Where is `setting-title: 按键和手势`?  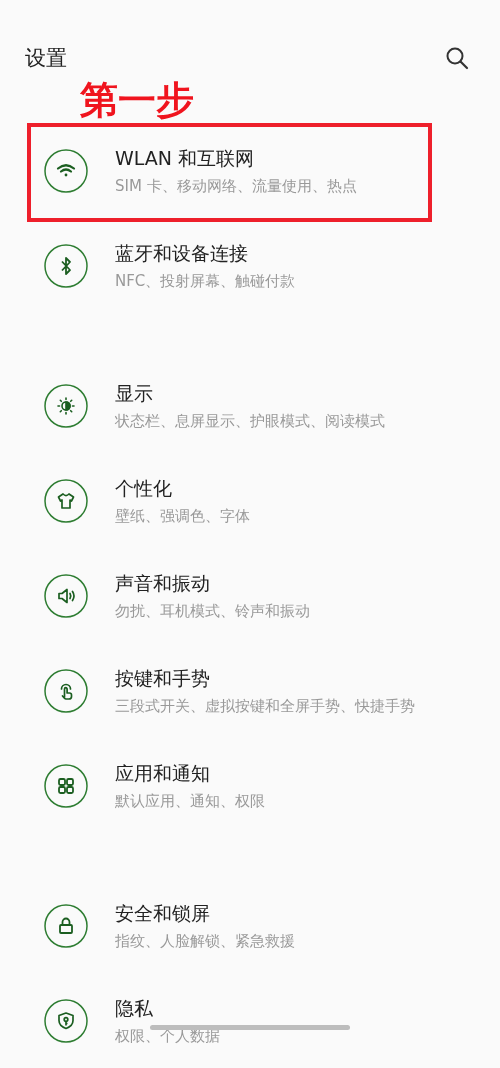 setting-title: 按键和手势 is located at coordinates (265, 677).